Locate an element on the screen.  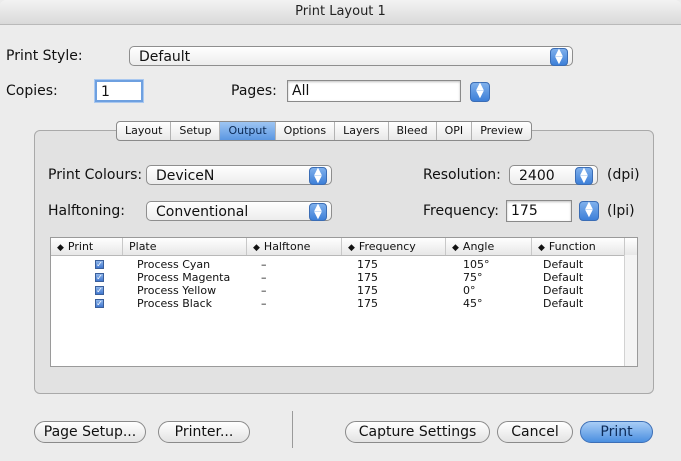
title-bar: Print Layout 1 is located at coordinates (340, 12).